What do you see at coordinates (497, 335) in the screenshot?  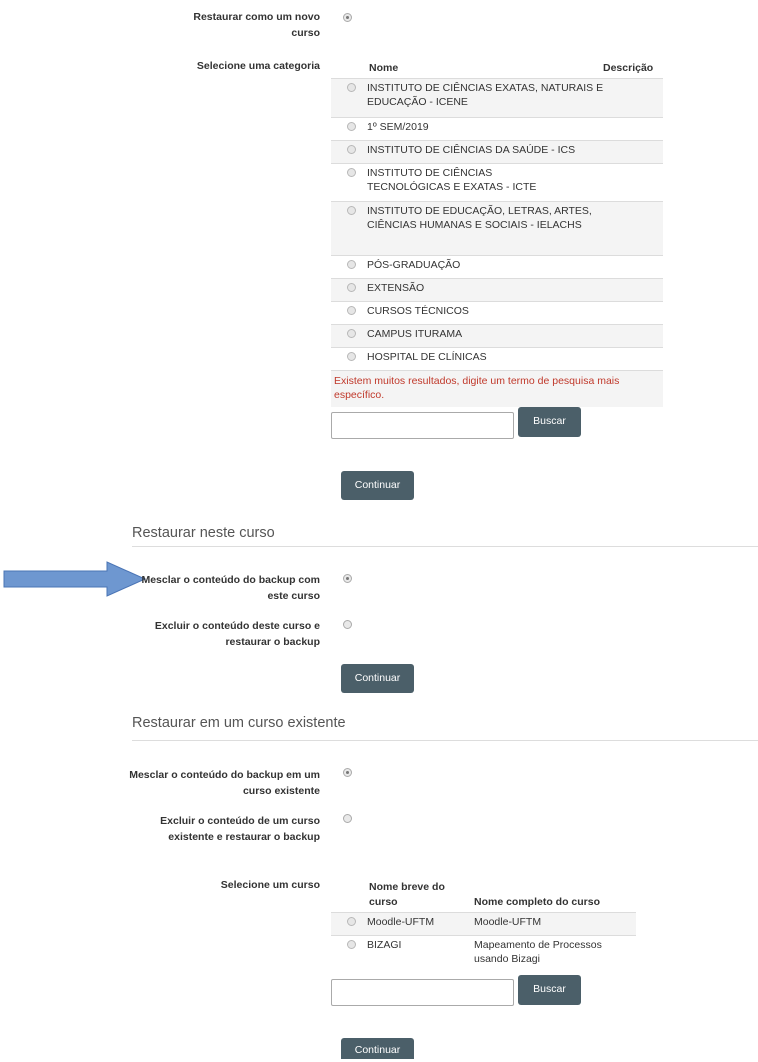 I see `category-row: CAMPUS ITURAMA` at bounding box center [497, 335].